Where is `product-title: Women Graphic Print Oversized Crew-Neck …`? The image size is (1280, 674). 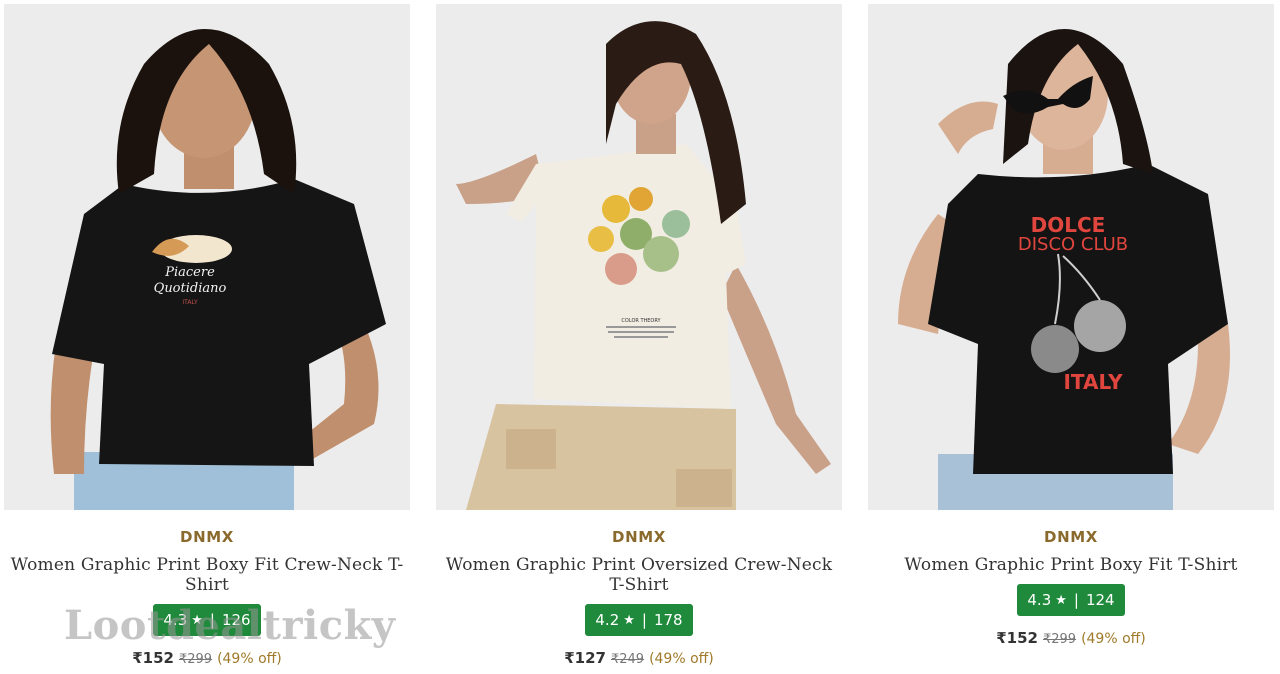 product-title: Women Graphic Print Oversized Crew-Neck … is located at coordinates (639, 575).